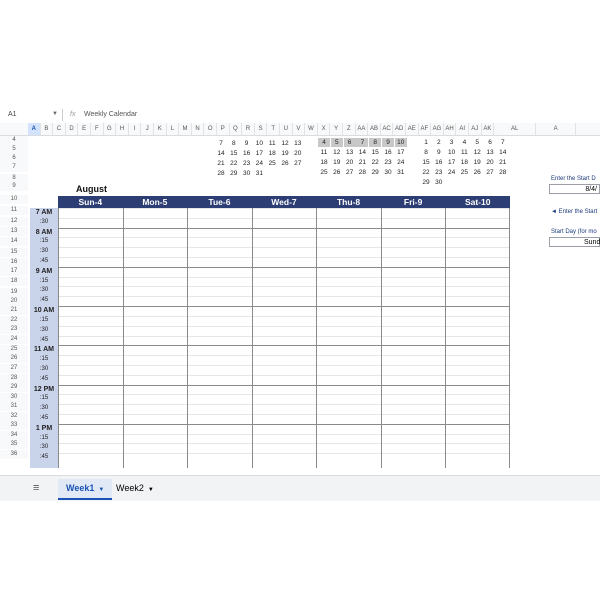 This screenshot has height=600, width=600. I want to click on column-header: L, so click(173, 129).